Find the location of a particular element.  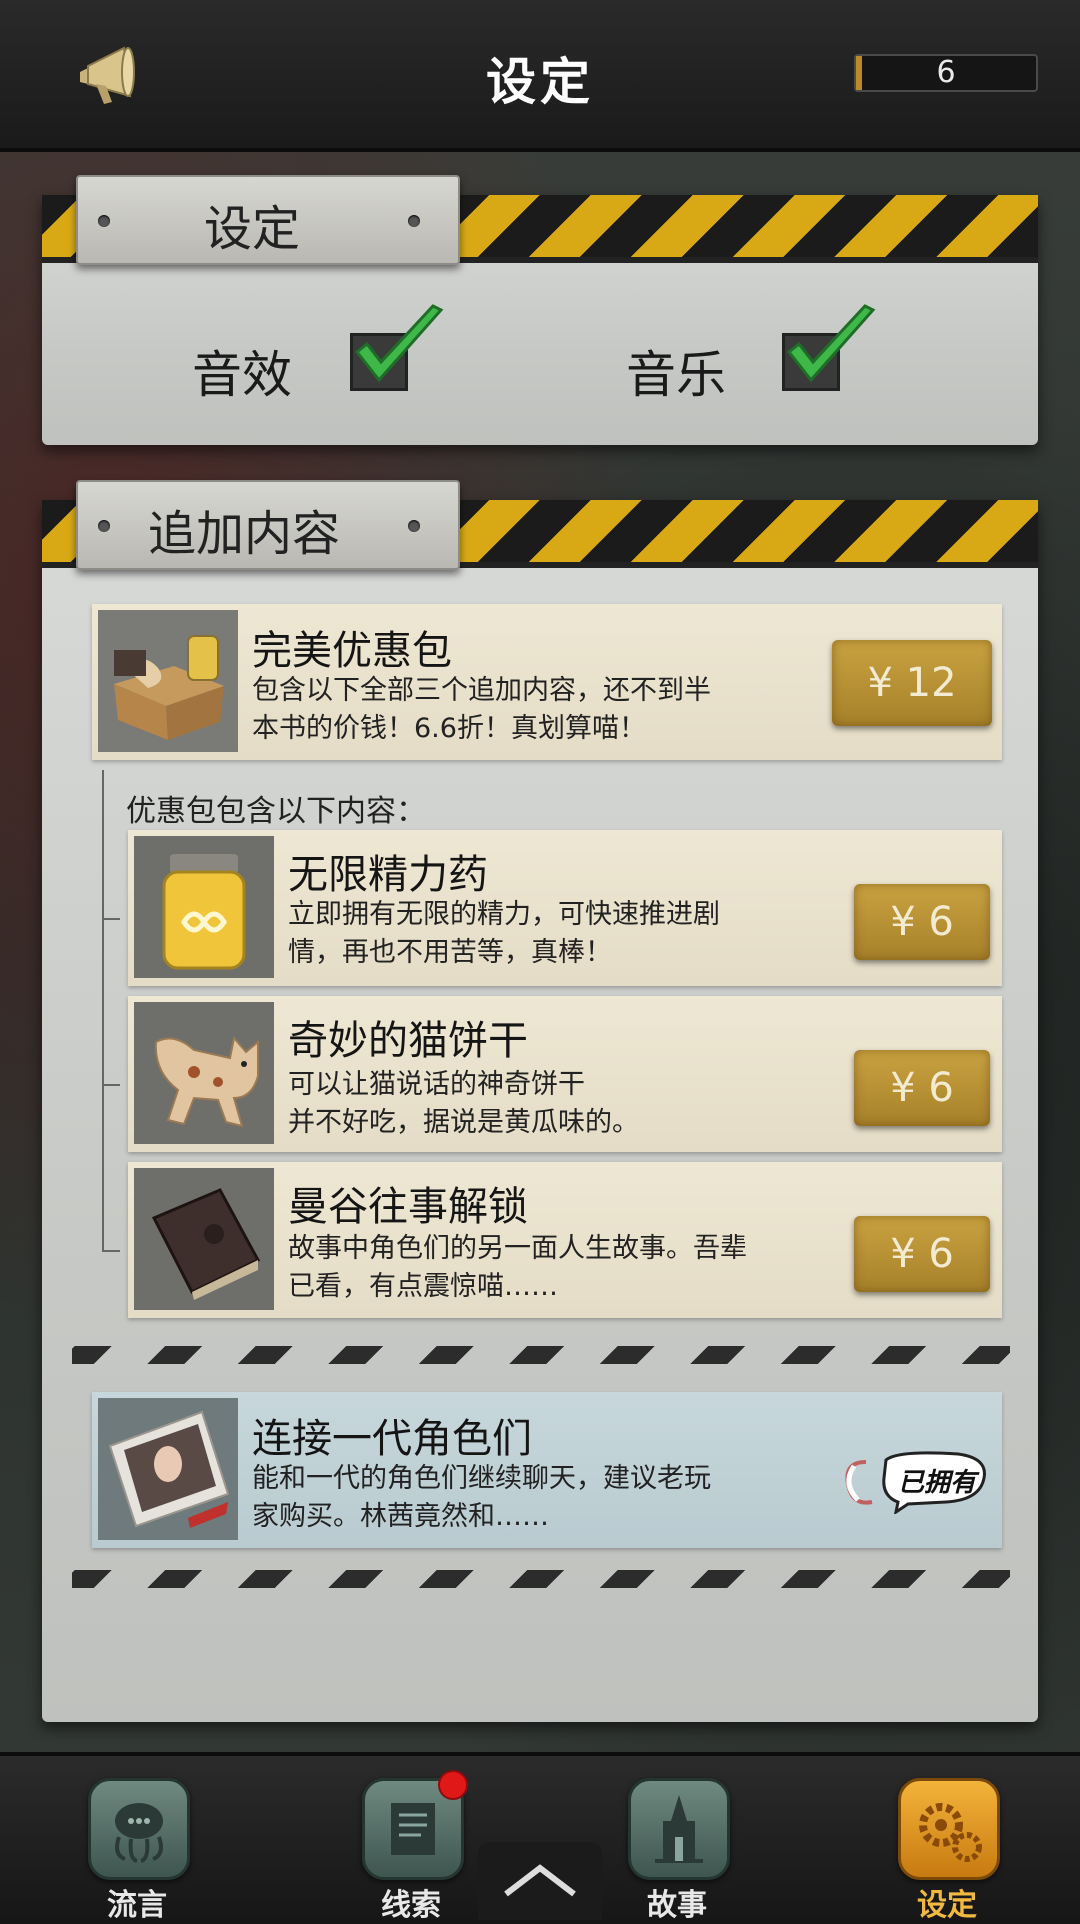

expand-up-button is located at coordinates (540, 1881).